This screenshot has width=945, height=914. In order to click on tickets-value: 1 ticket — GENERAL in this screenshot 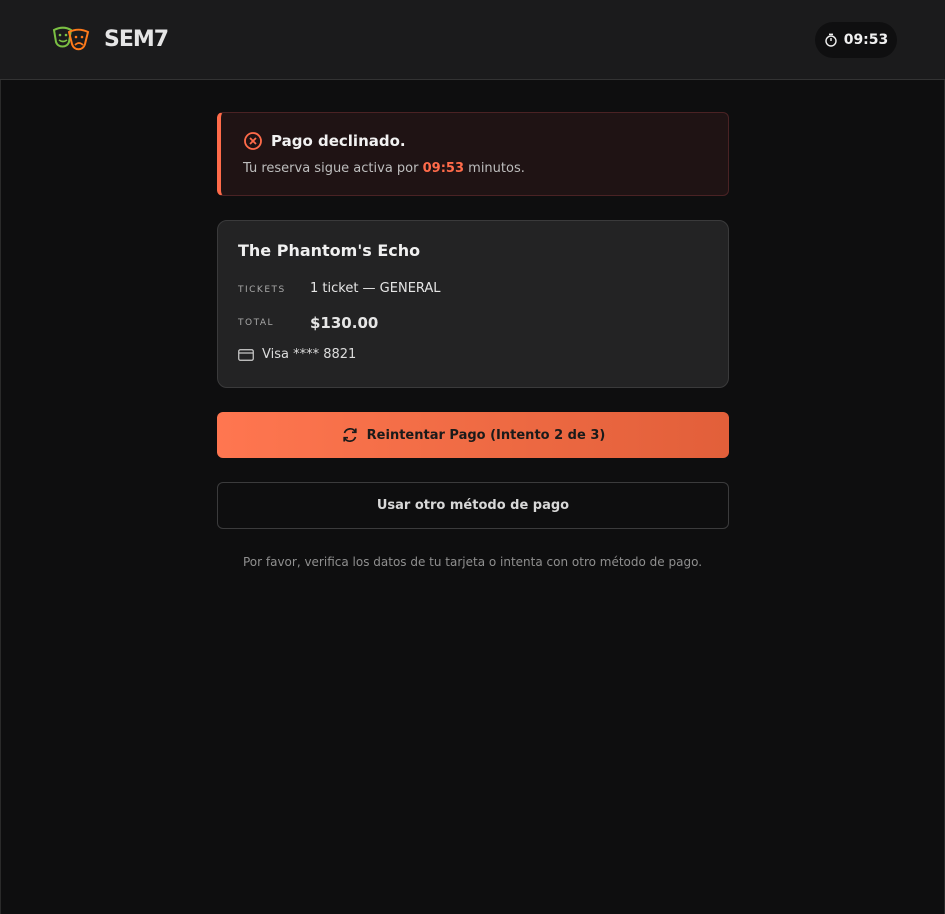, I will do `click(375, 288)`.